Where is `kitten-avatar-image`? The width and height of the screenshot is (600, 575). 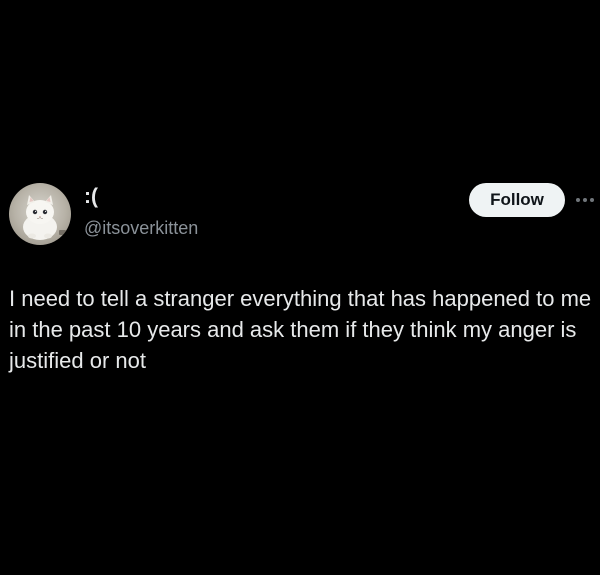 kitten-avatar-image is located at coordinates (44, 217).